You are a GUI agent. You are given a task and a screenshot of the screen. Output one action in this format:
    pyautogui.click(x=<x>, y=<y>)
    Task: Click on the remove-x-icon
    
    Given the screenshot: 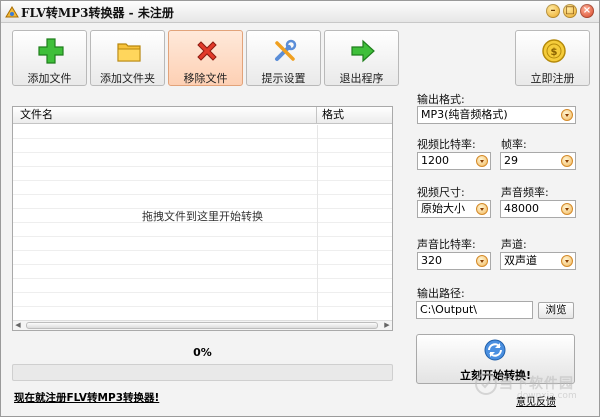 What is the action you would take?
    pyautogui.click(x=207, y=51)
    